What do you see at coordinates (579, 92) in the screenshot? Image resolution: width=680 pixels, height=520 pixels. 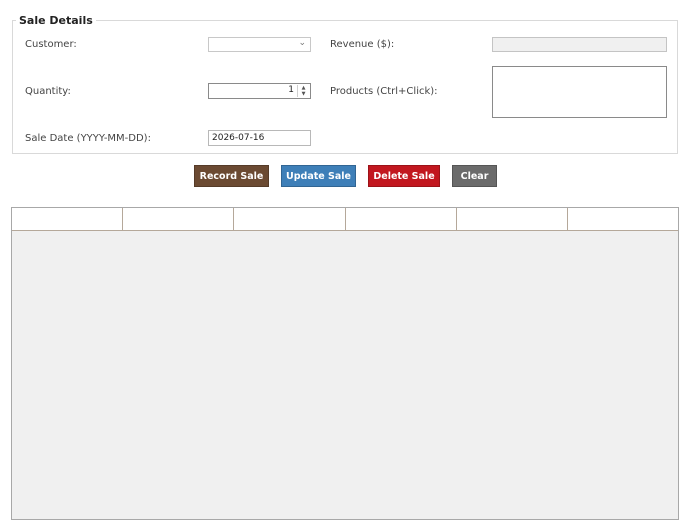 I see `products-listbox` at bounding box center [579, 92].